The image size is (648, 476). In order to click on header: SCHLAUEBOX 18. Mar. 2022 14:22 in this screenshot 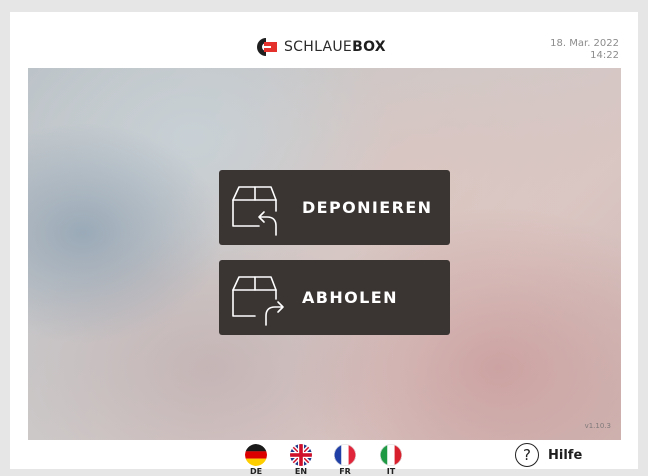, I will do `click(324, 40)`.